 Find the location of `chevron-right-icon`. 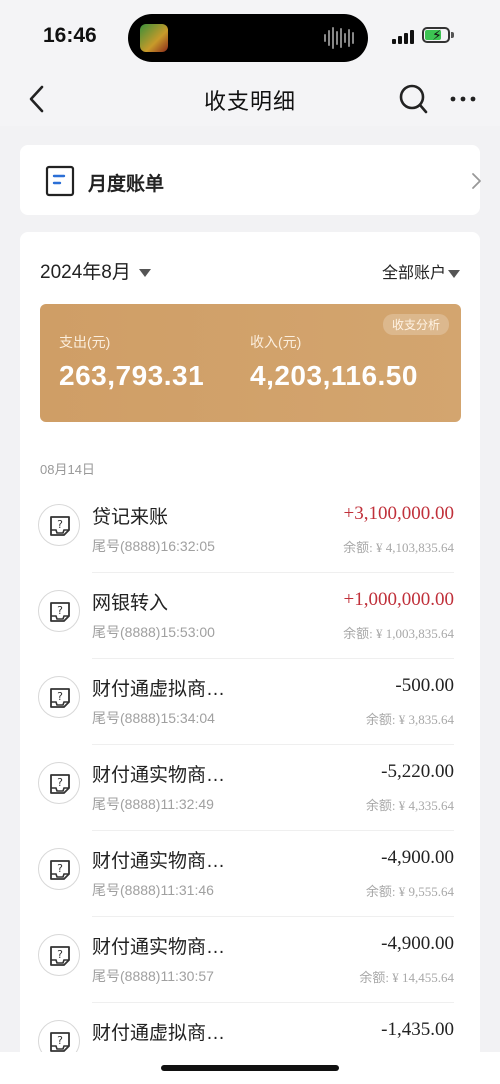

chevron-right-icon is located at coordinates (476, 181).